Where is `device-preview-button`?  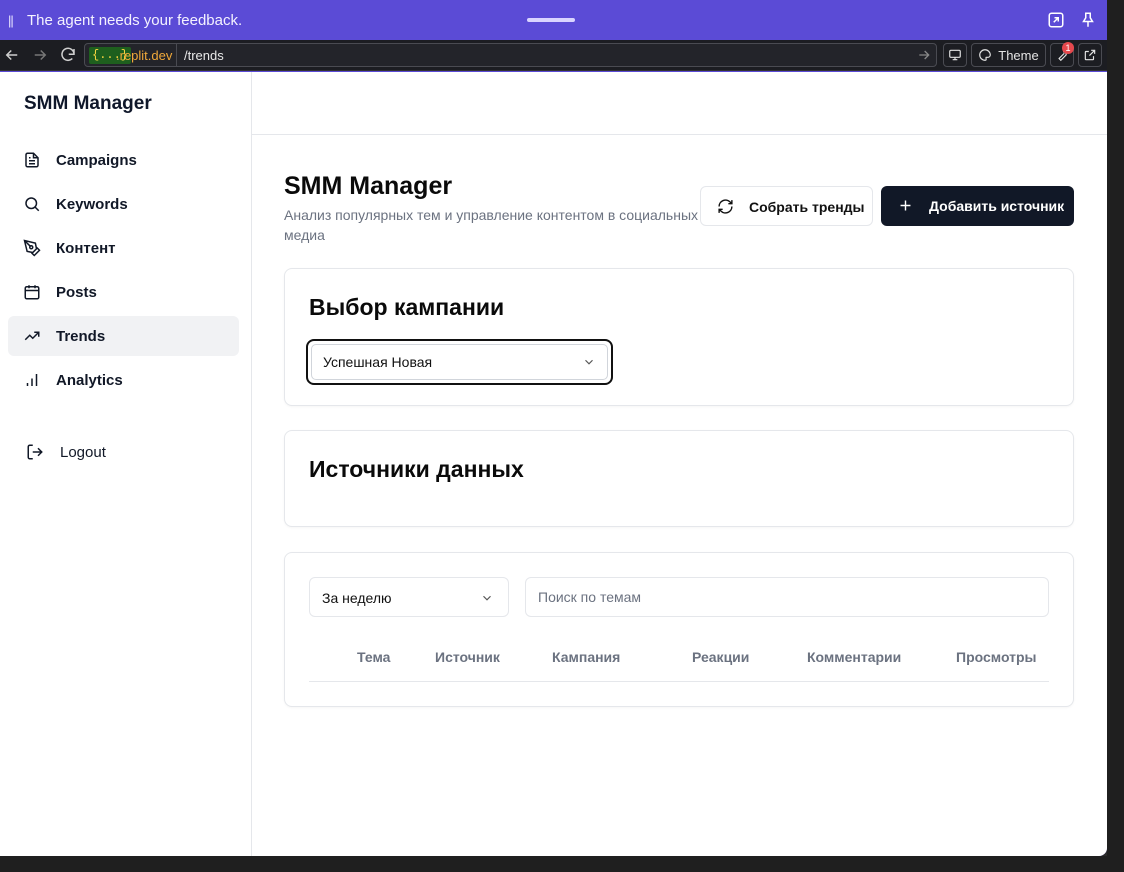 device-preview-button is located at coordinates (955, 55).